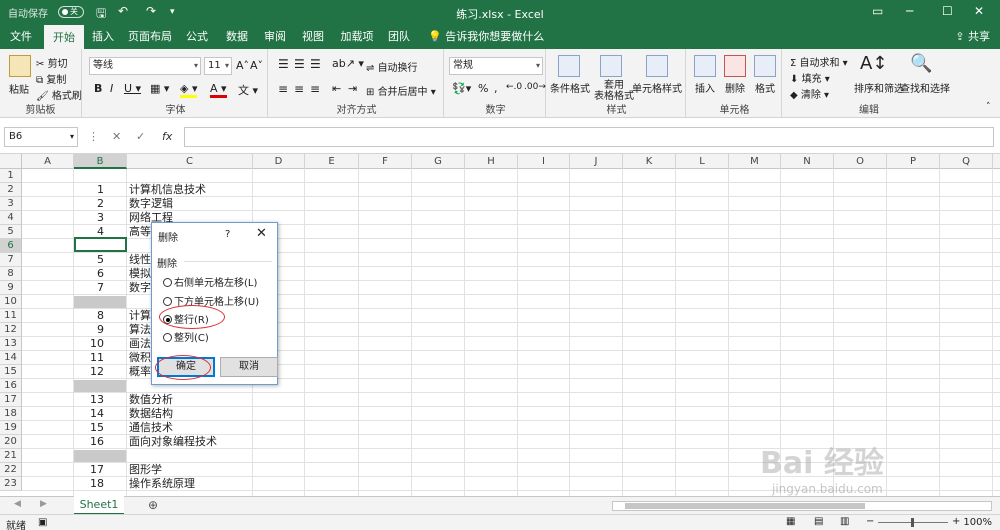 This screenshot has width=1000, height=530. What do you see at coordinates (11, 442) in the screenshot?
I see `row-header-20: 20` at bounding box center [11, 442].